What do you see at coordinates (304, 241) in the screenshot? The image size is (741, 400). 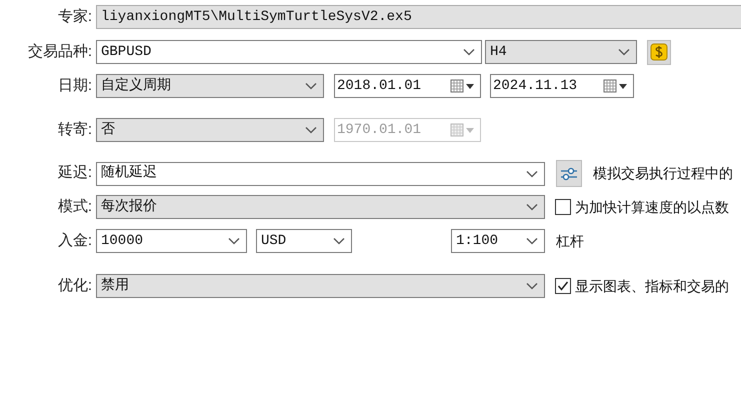 I see `currency-dropdown: USD` at bounding box center [304, 241].